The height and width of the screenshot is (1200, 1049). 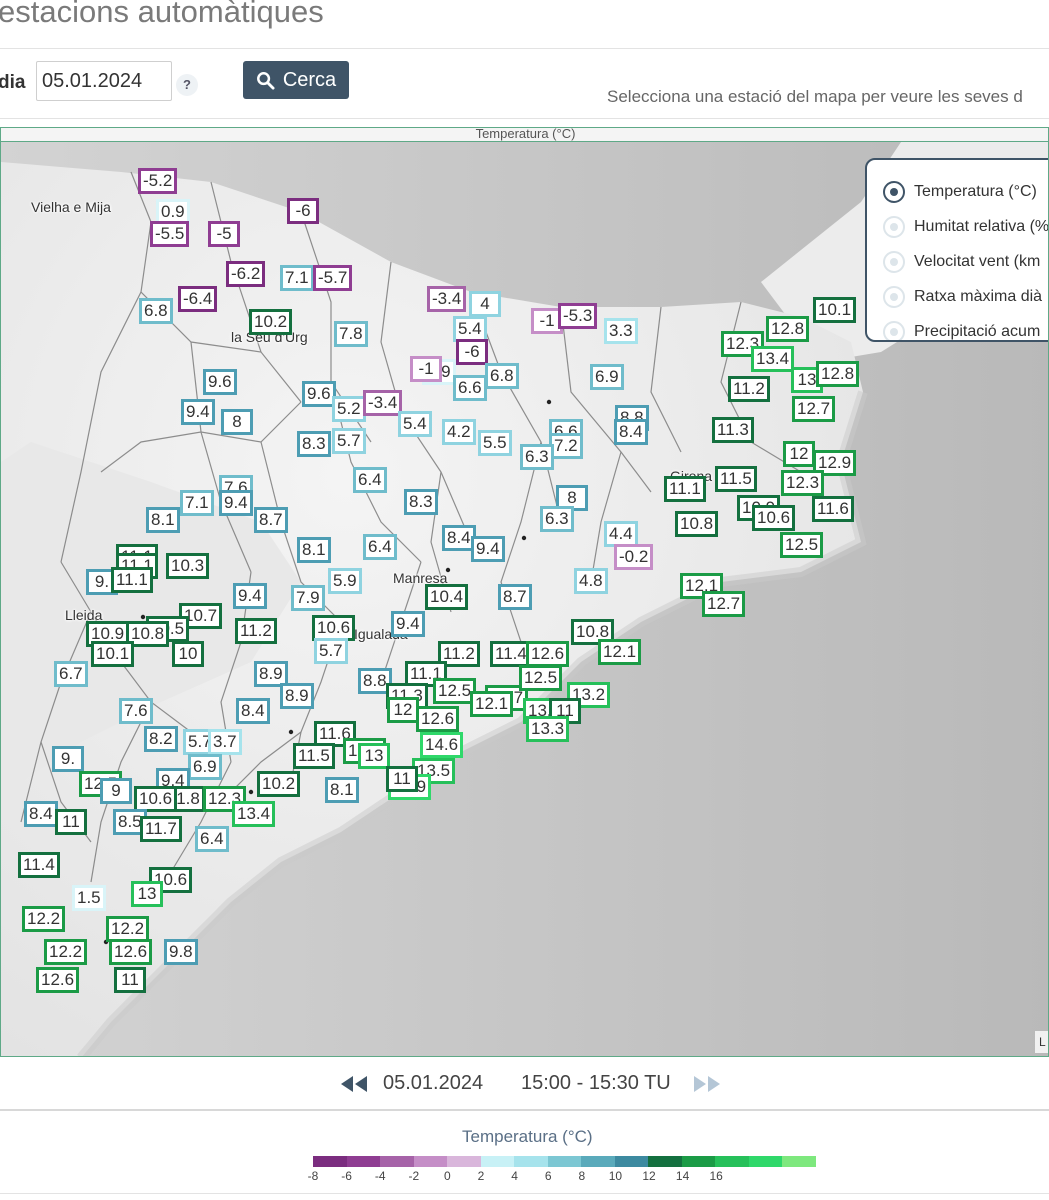 What do you see at coordinates (965, 191) in the screenshot?
I see `layer-option-temperatura: Temperatura (°C)` at bounding box center [965, 191].